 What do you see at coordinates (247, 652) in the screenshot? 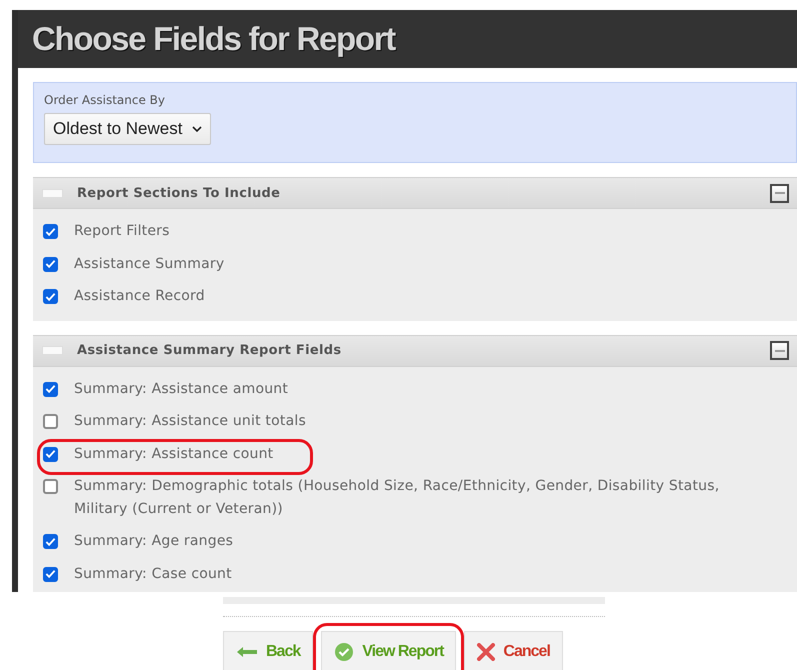
I see `arrow-left-icon` at bounding box center [247, 652].